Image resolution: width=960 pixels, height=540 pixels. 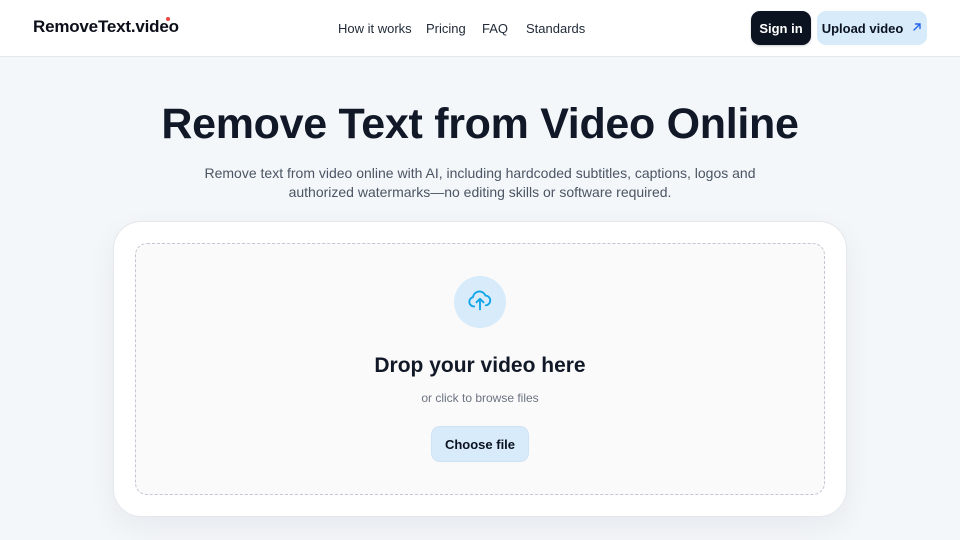 I want to click on choose-file-label: Choose file, so click(x=480, y=444).